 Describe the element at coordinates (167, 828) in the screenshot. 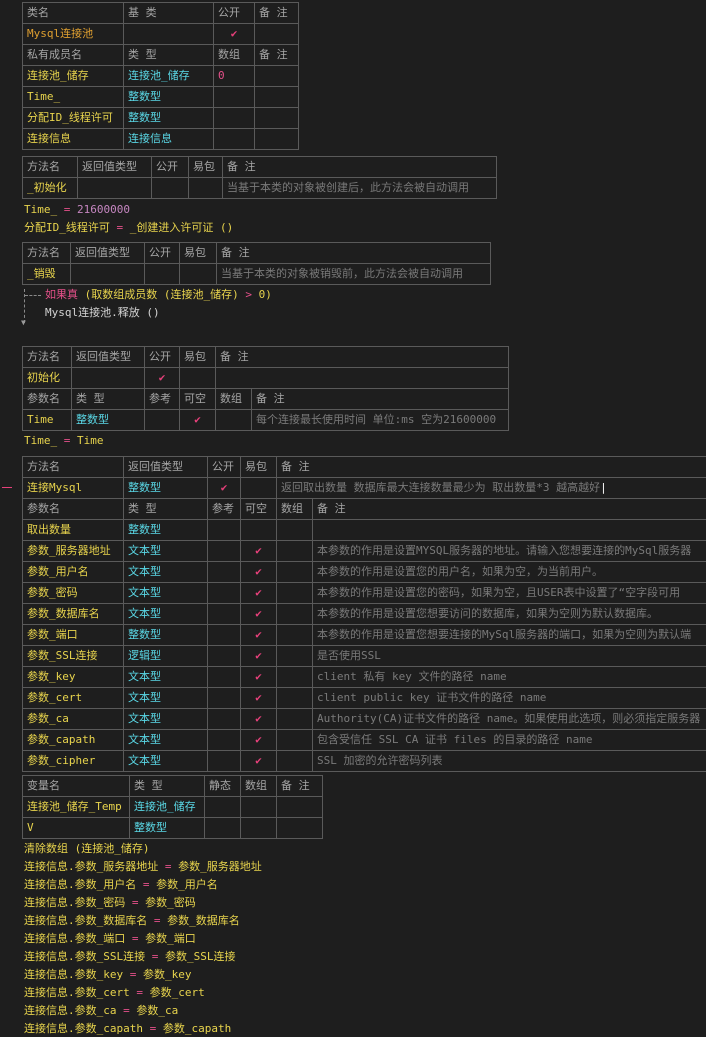

I see `var-type-cell: 整数型` at that location.